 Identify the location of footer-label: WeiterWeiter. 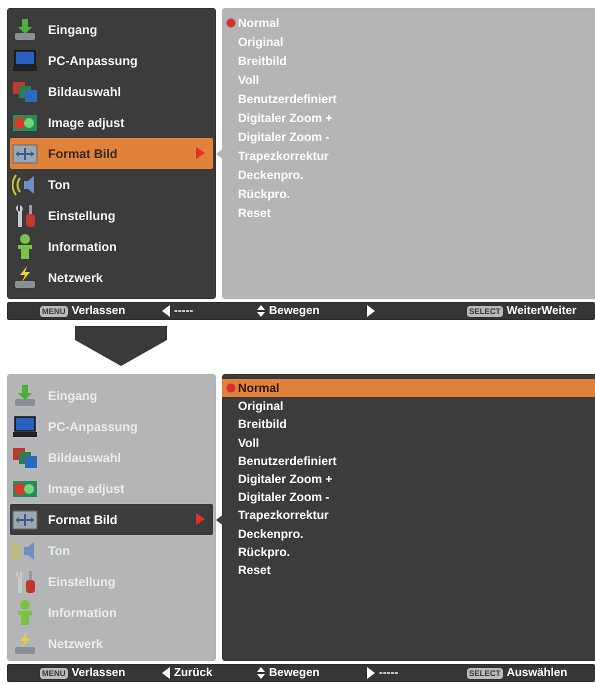
(541, 311).